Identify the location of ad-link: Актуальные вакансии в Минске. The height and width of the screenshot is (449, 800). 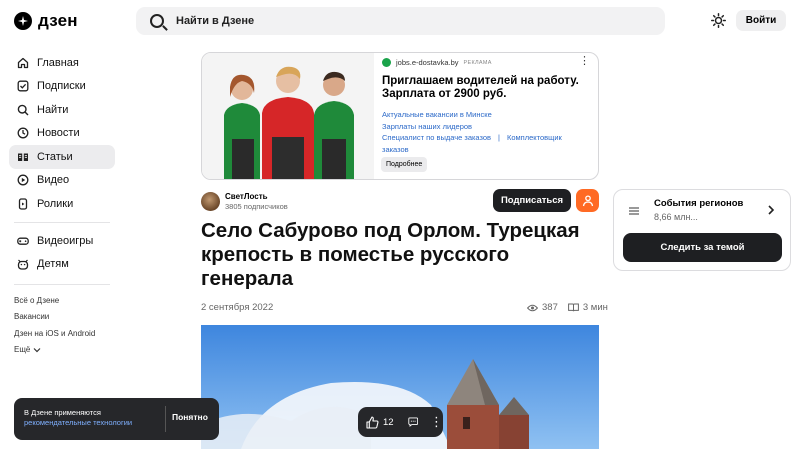
(486, 115).